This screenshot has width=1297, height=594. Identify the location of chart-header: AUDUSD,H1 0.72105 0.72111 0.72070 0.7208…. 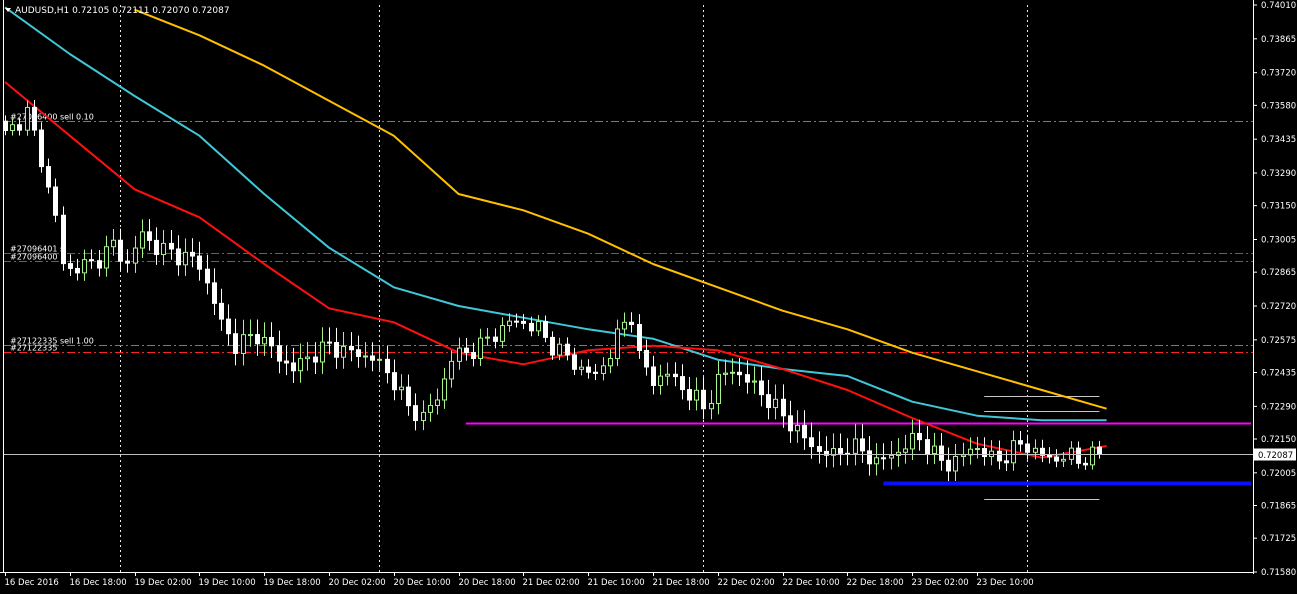
(117, 11).